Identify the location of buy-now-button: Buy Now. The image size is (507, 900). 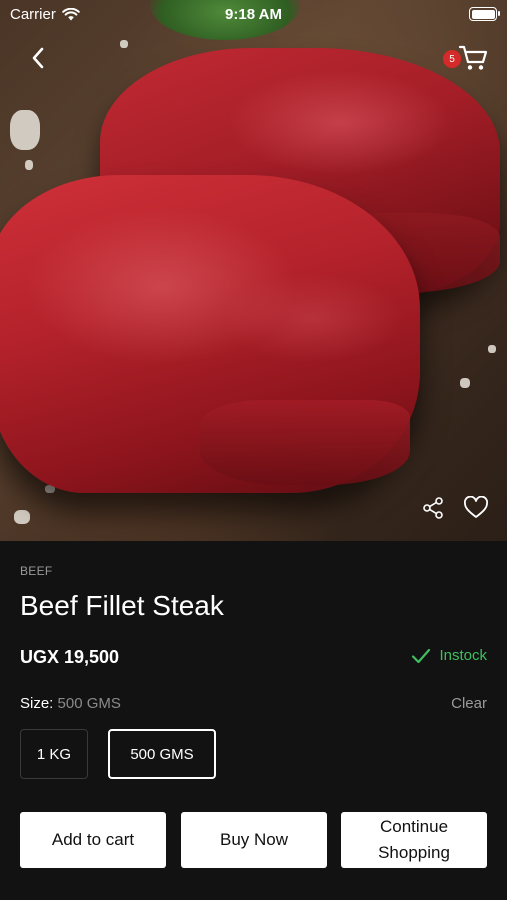
(254, 840).